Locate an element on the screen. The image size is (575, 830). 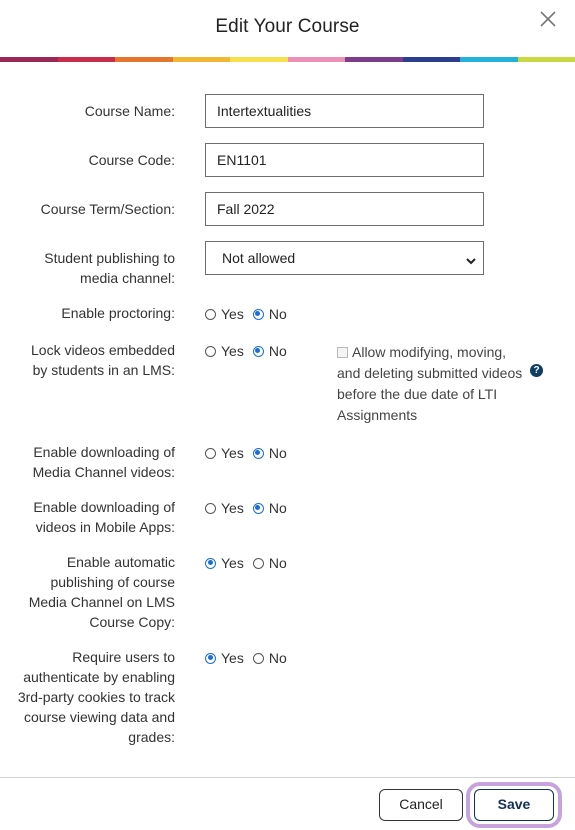
lock-videos-no: No is located at coordinates (269, 351).